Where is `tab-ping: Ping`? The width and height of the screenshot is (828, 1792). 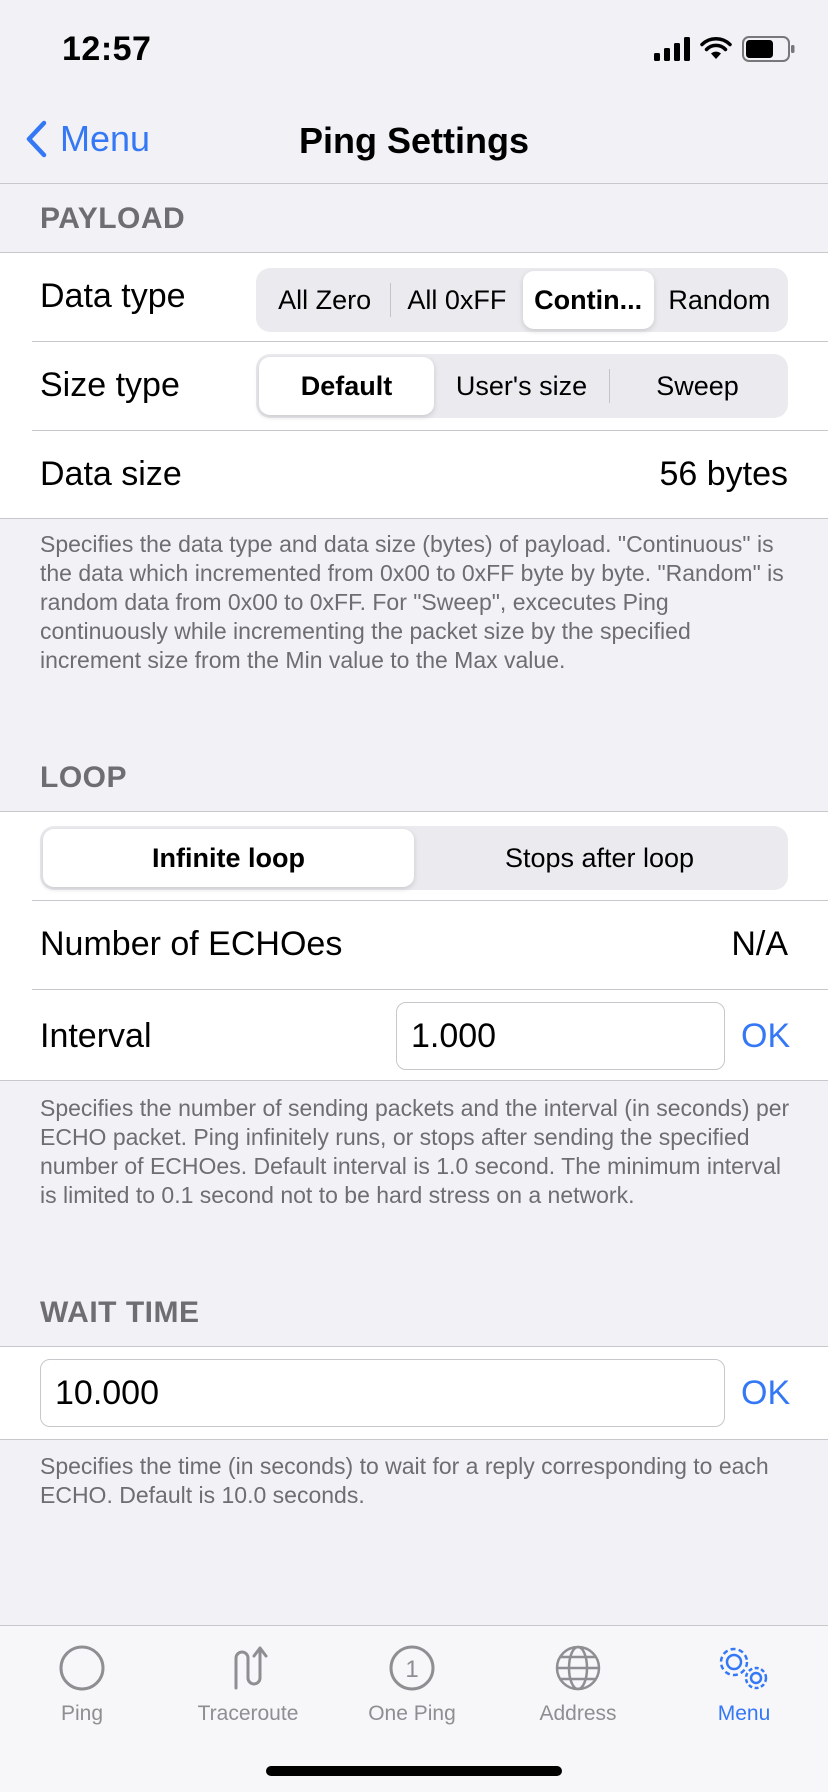 tab-ping: Ping is located at coordinates (82, 1685).